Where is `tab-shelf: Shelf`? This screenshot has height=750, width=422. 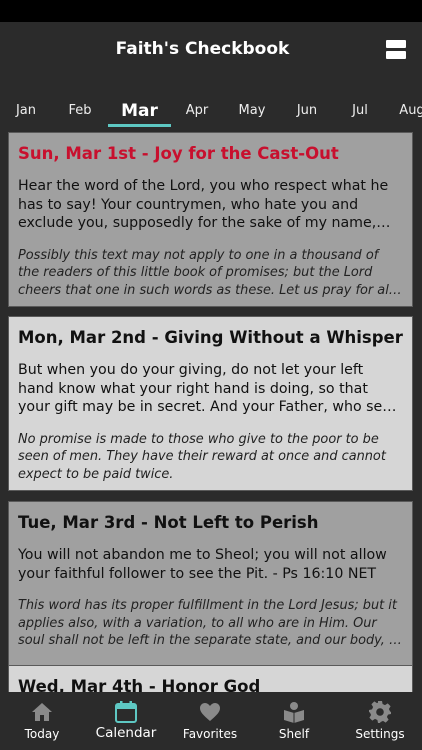 tab-shelf: Shelf is located at coordinates (294, 721).